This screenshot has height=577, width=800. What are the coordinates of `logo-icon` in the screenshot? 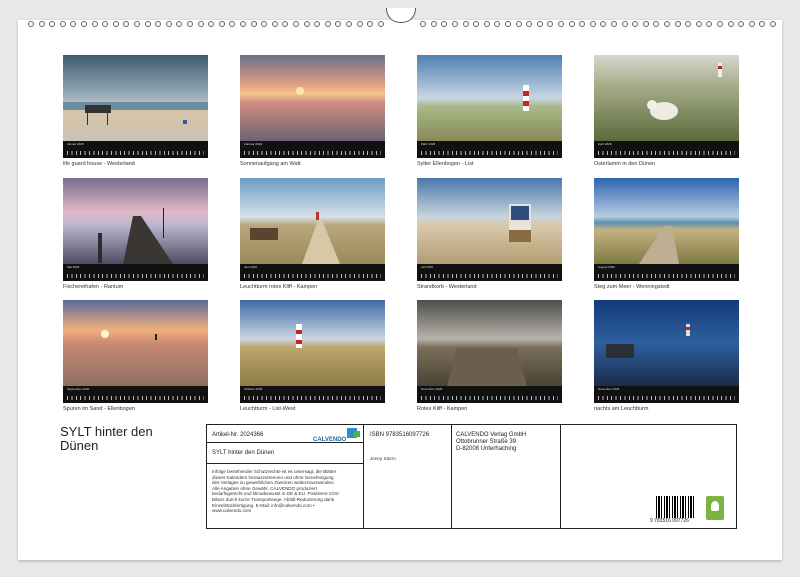 It's located at (353, 433).